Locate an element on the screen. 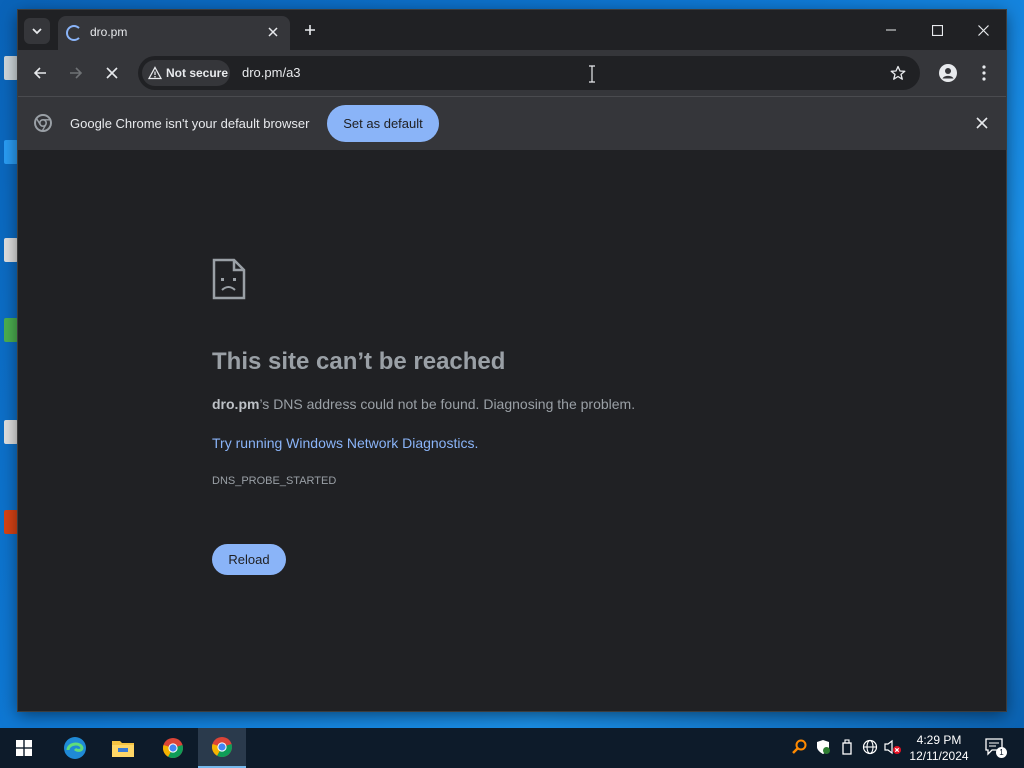 The width and height of the screenshot is (1024, 768). usb-drive-icon is located at coordinates (847, 747).